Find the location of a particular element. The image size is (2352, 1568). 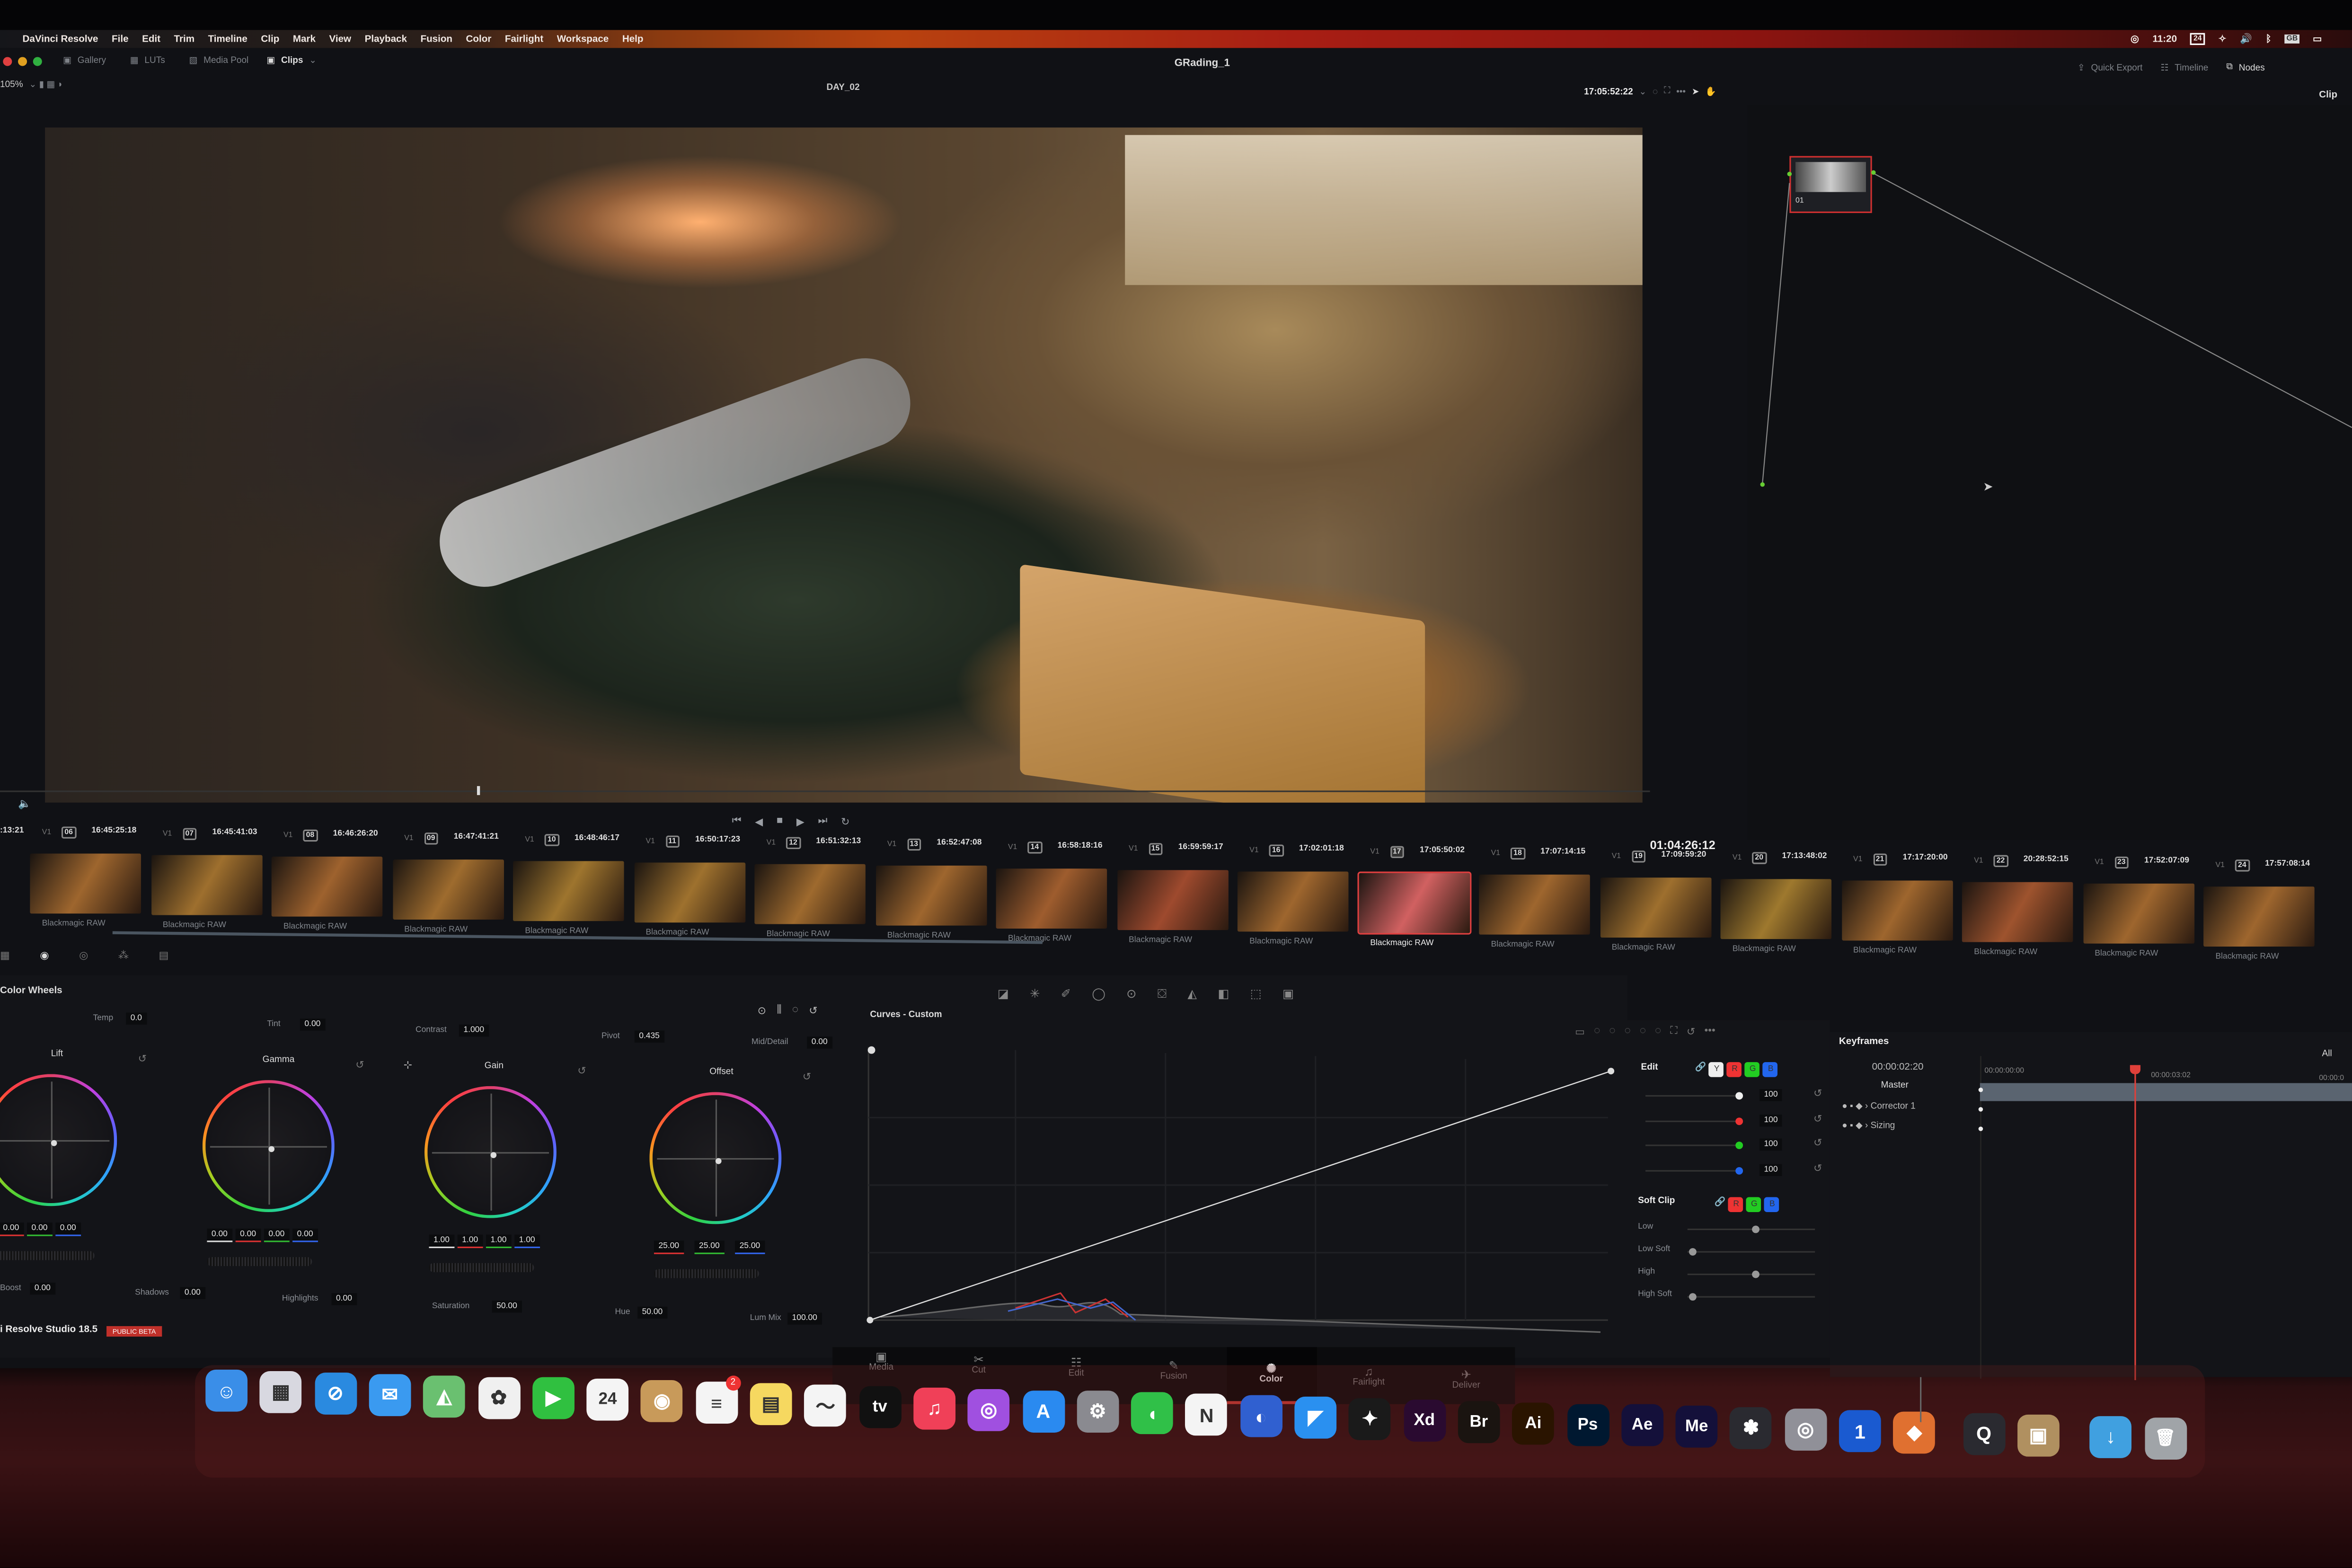

clip-15: V1 15 16:59:59:17 Blackmagic RAW is located at coordinates (1182, 909).